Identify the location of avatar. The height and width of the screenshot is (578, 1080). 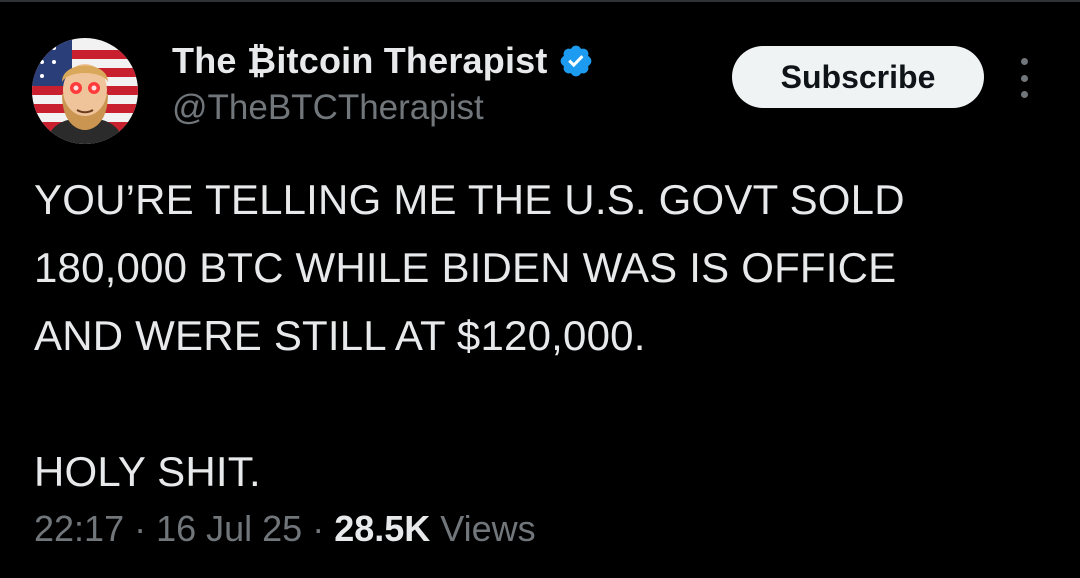
(85, 91).